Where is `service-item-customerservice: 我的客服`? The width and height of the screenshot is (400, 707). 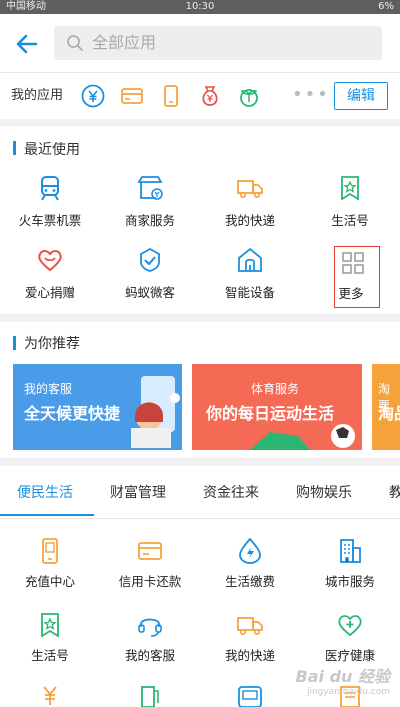
service-item-customerservice: 我的客服 is located at coordinates (150, 639).